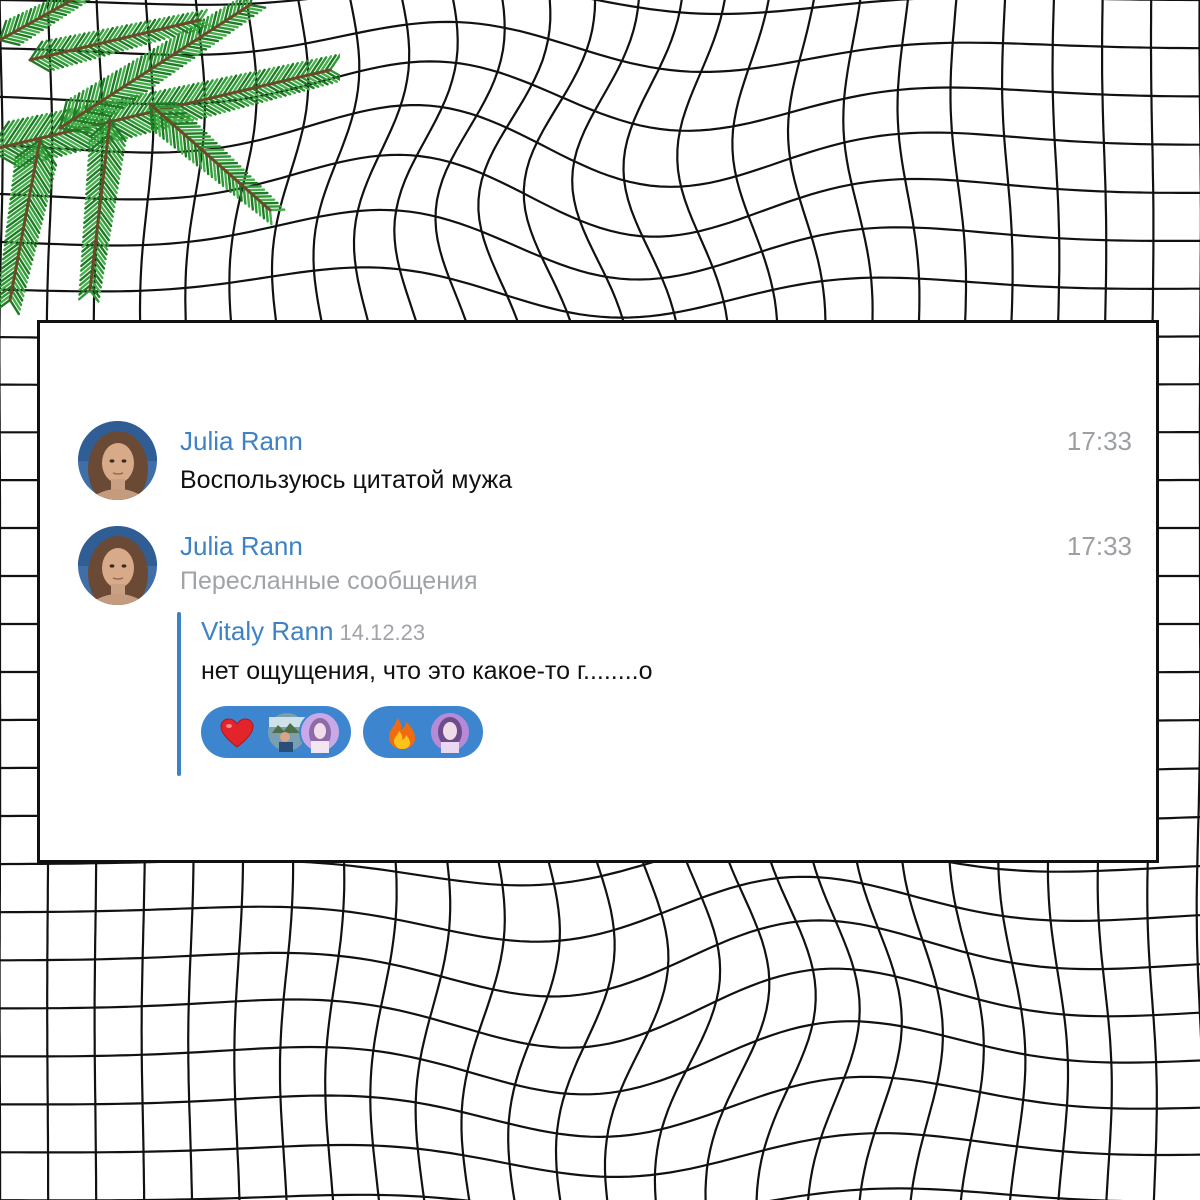 The height and width of the screenshot is (1200, 1200). Describe the element at coordinates (382, 632) in the screenshot. I see `forwarded-date: 14.12.23` at that location.